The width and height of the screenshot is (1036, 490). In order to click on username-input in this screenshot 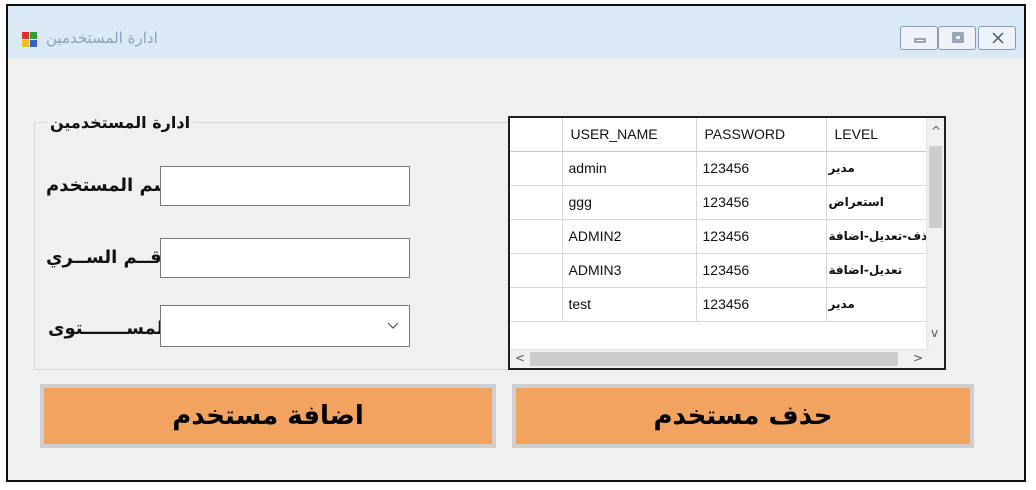, I will do `click(285, 186)`.